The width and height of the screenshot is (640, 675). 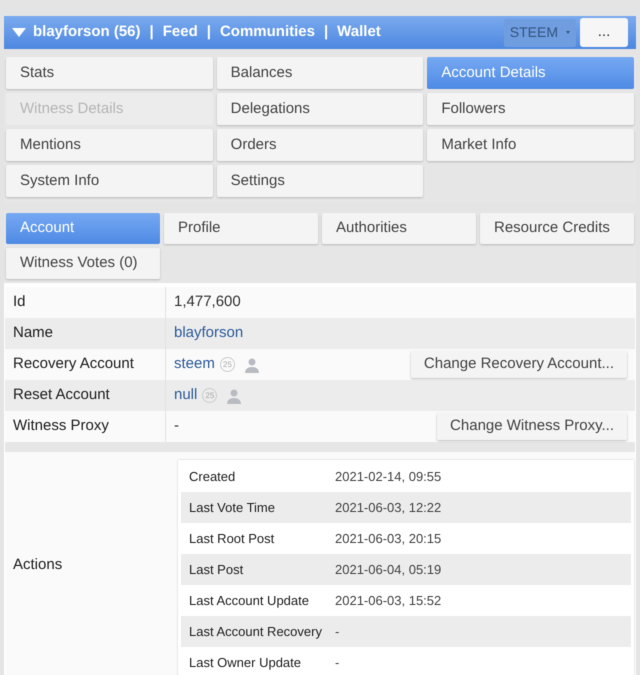 I want to click on field-label: Recovery Account, so click(x=73, y=364).